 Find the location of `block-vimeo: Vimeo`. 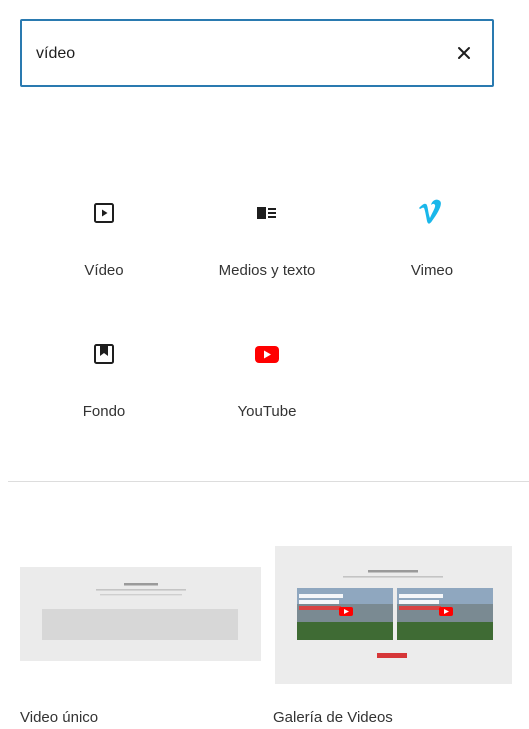

block-vimeo: Vimeo is located at coordinates (432, 264).